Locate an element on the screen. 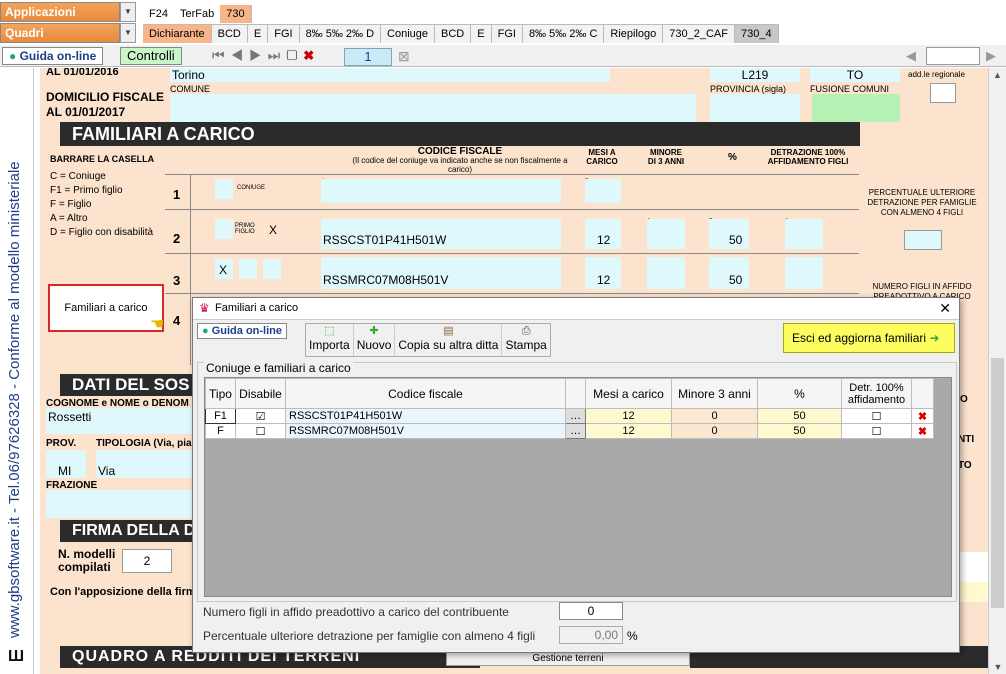  row2-minore-field is located at coordinates (666, 234).